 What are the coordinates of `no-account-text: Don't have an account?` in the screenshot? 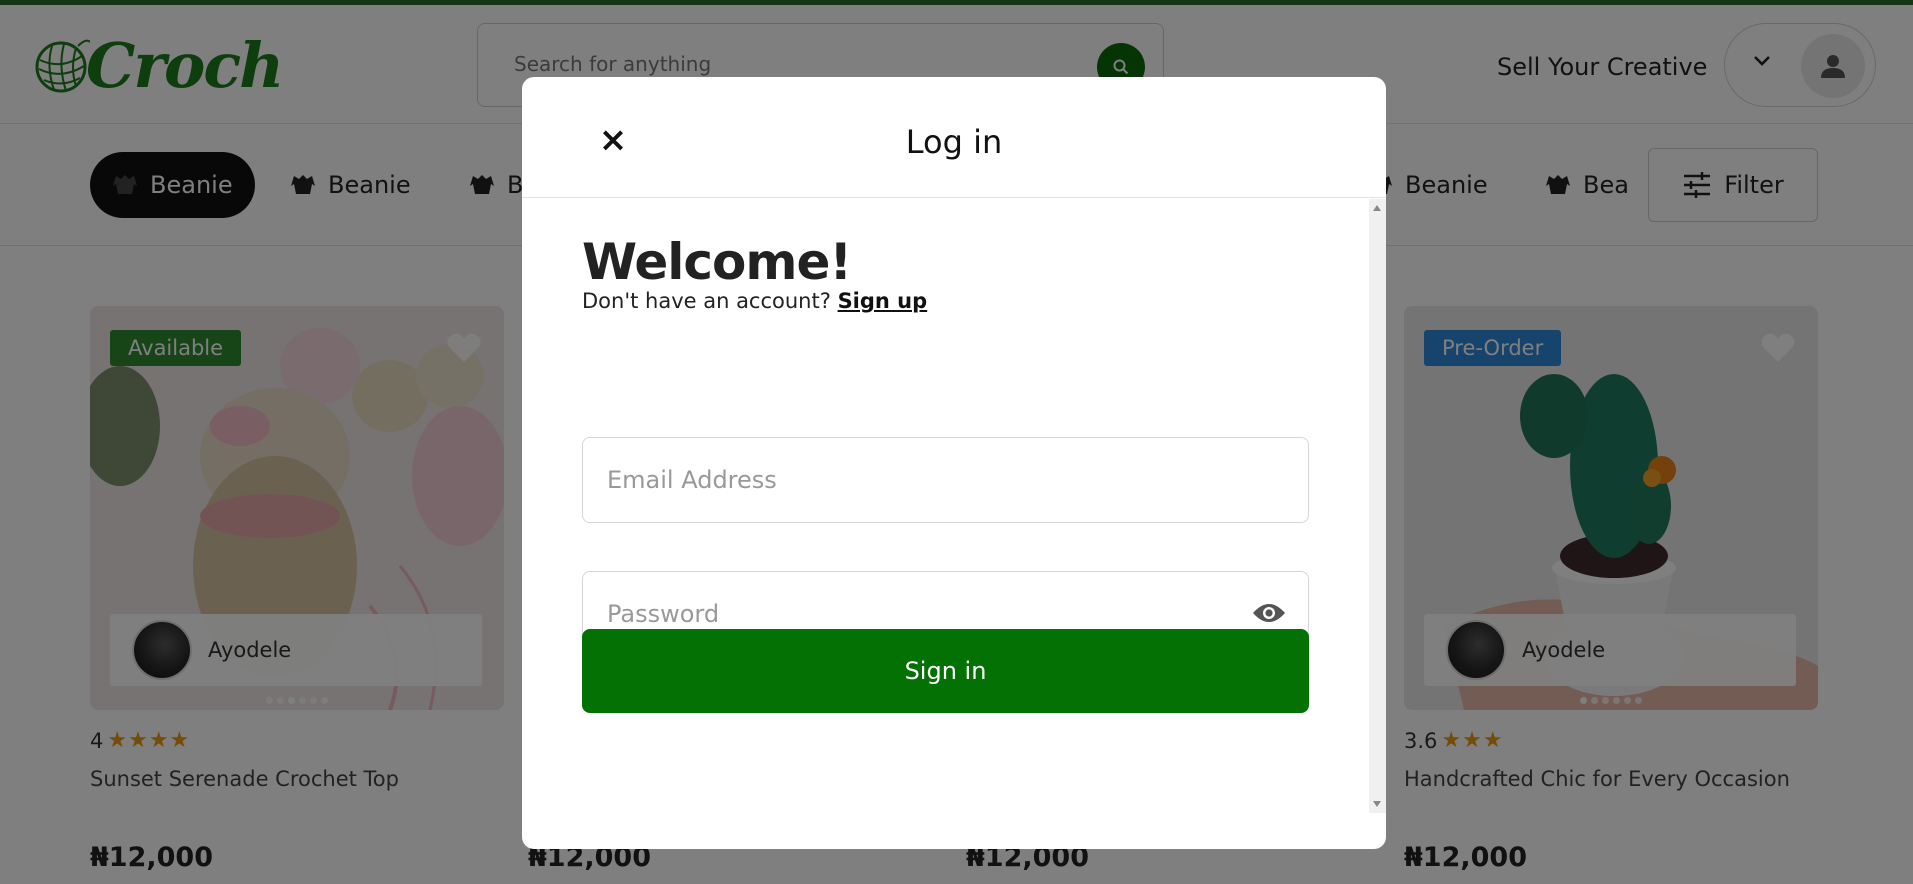 It's located at (706, 301).